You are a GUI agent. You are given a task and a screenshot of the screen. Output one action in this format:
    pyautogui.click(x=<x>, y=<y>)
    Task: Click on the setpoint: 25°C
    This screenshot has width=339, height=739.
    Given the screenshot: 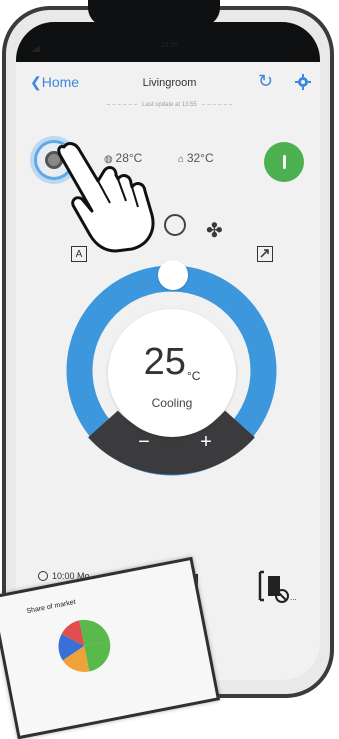 What is the action you would take?
    pyautogui.click(x=172, y=362)
    